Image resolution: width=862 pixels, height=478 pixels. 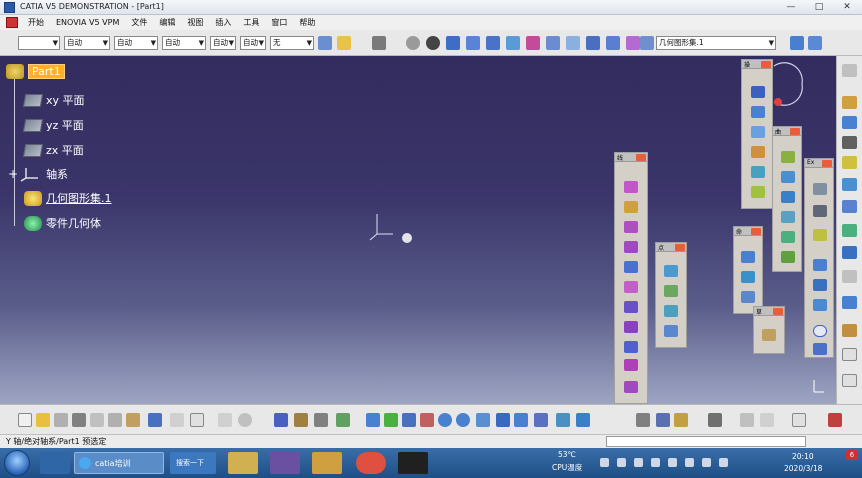 I want to click on floating-toolbar-tools: Ex, so click(x=819, y=258).